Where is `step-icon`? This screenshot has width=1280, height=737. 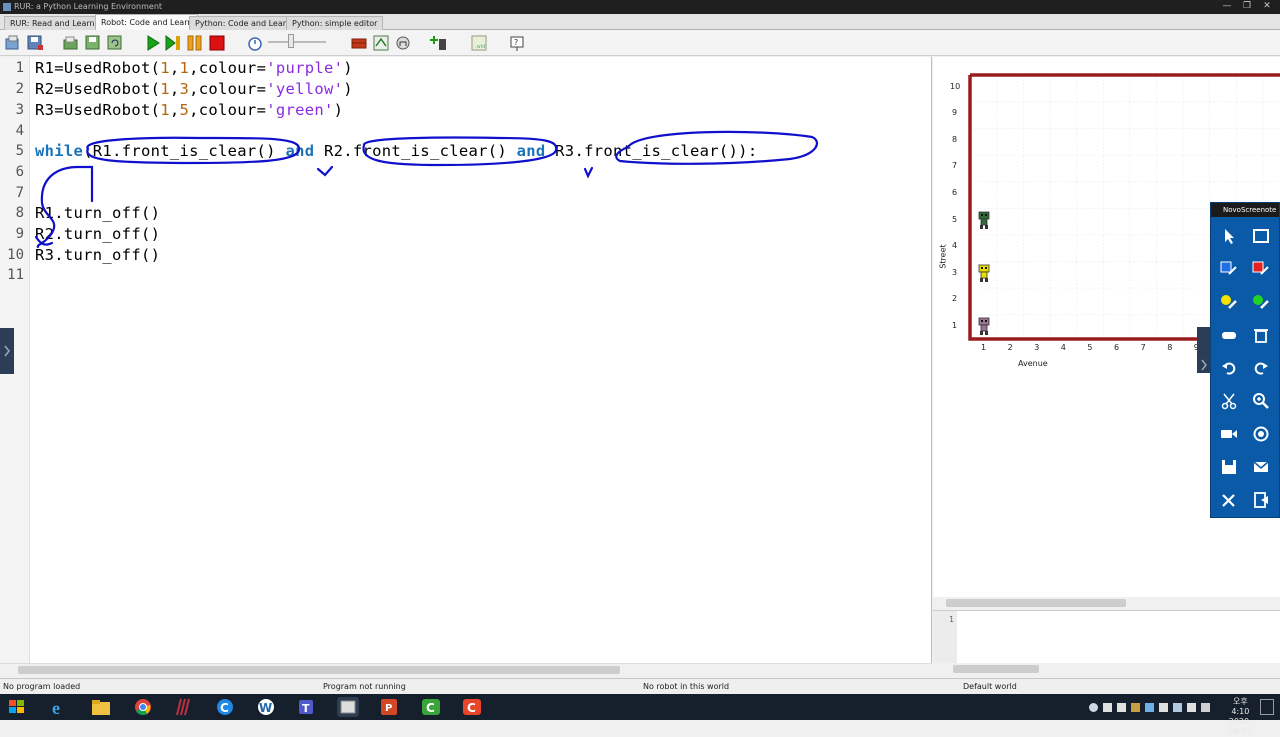 step-icon is located at coordinates (173, 43).